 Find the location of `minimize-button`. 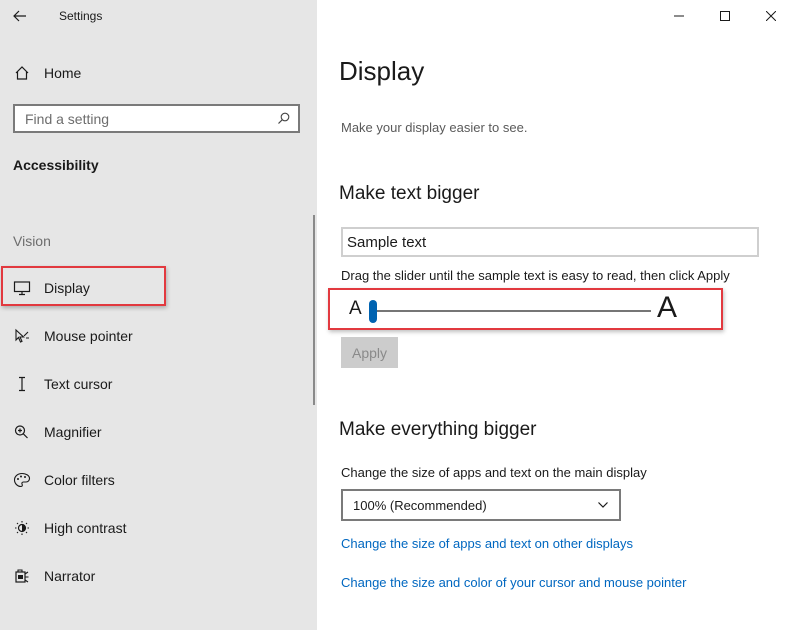

minimize-button is located at coordinates (679, 16).